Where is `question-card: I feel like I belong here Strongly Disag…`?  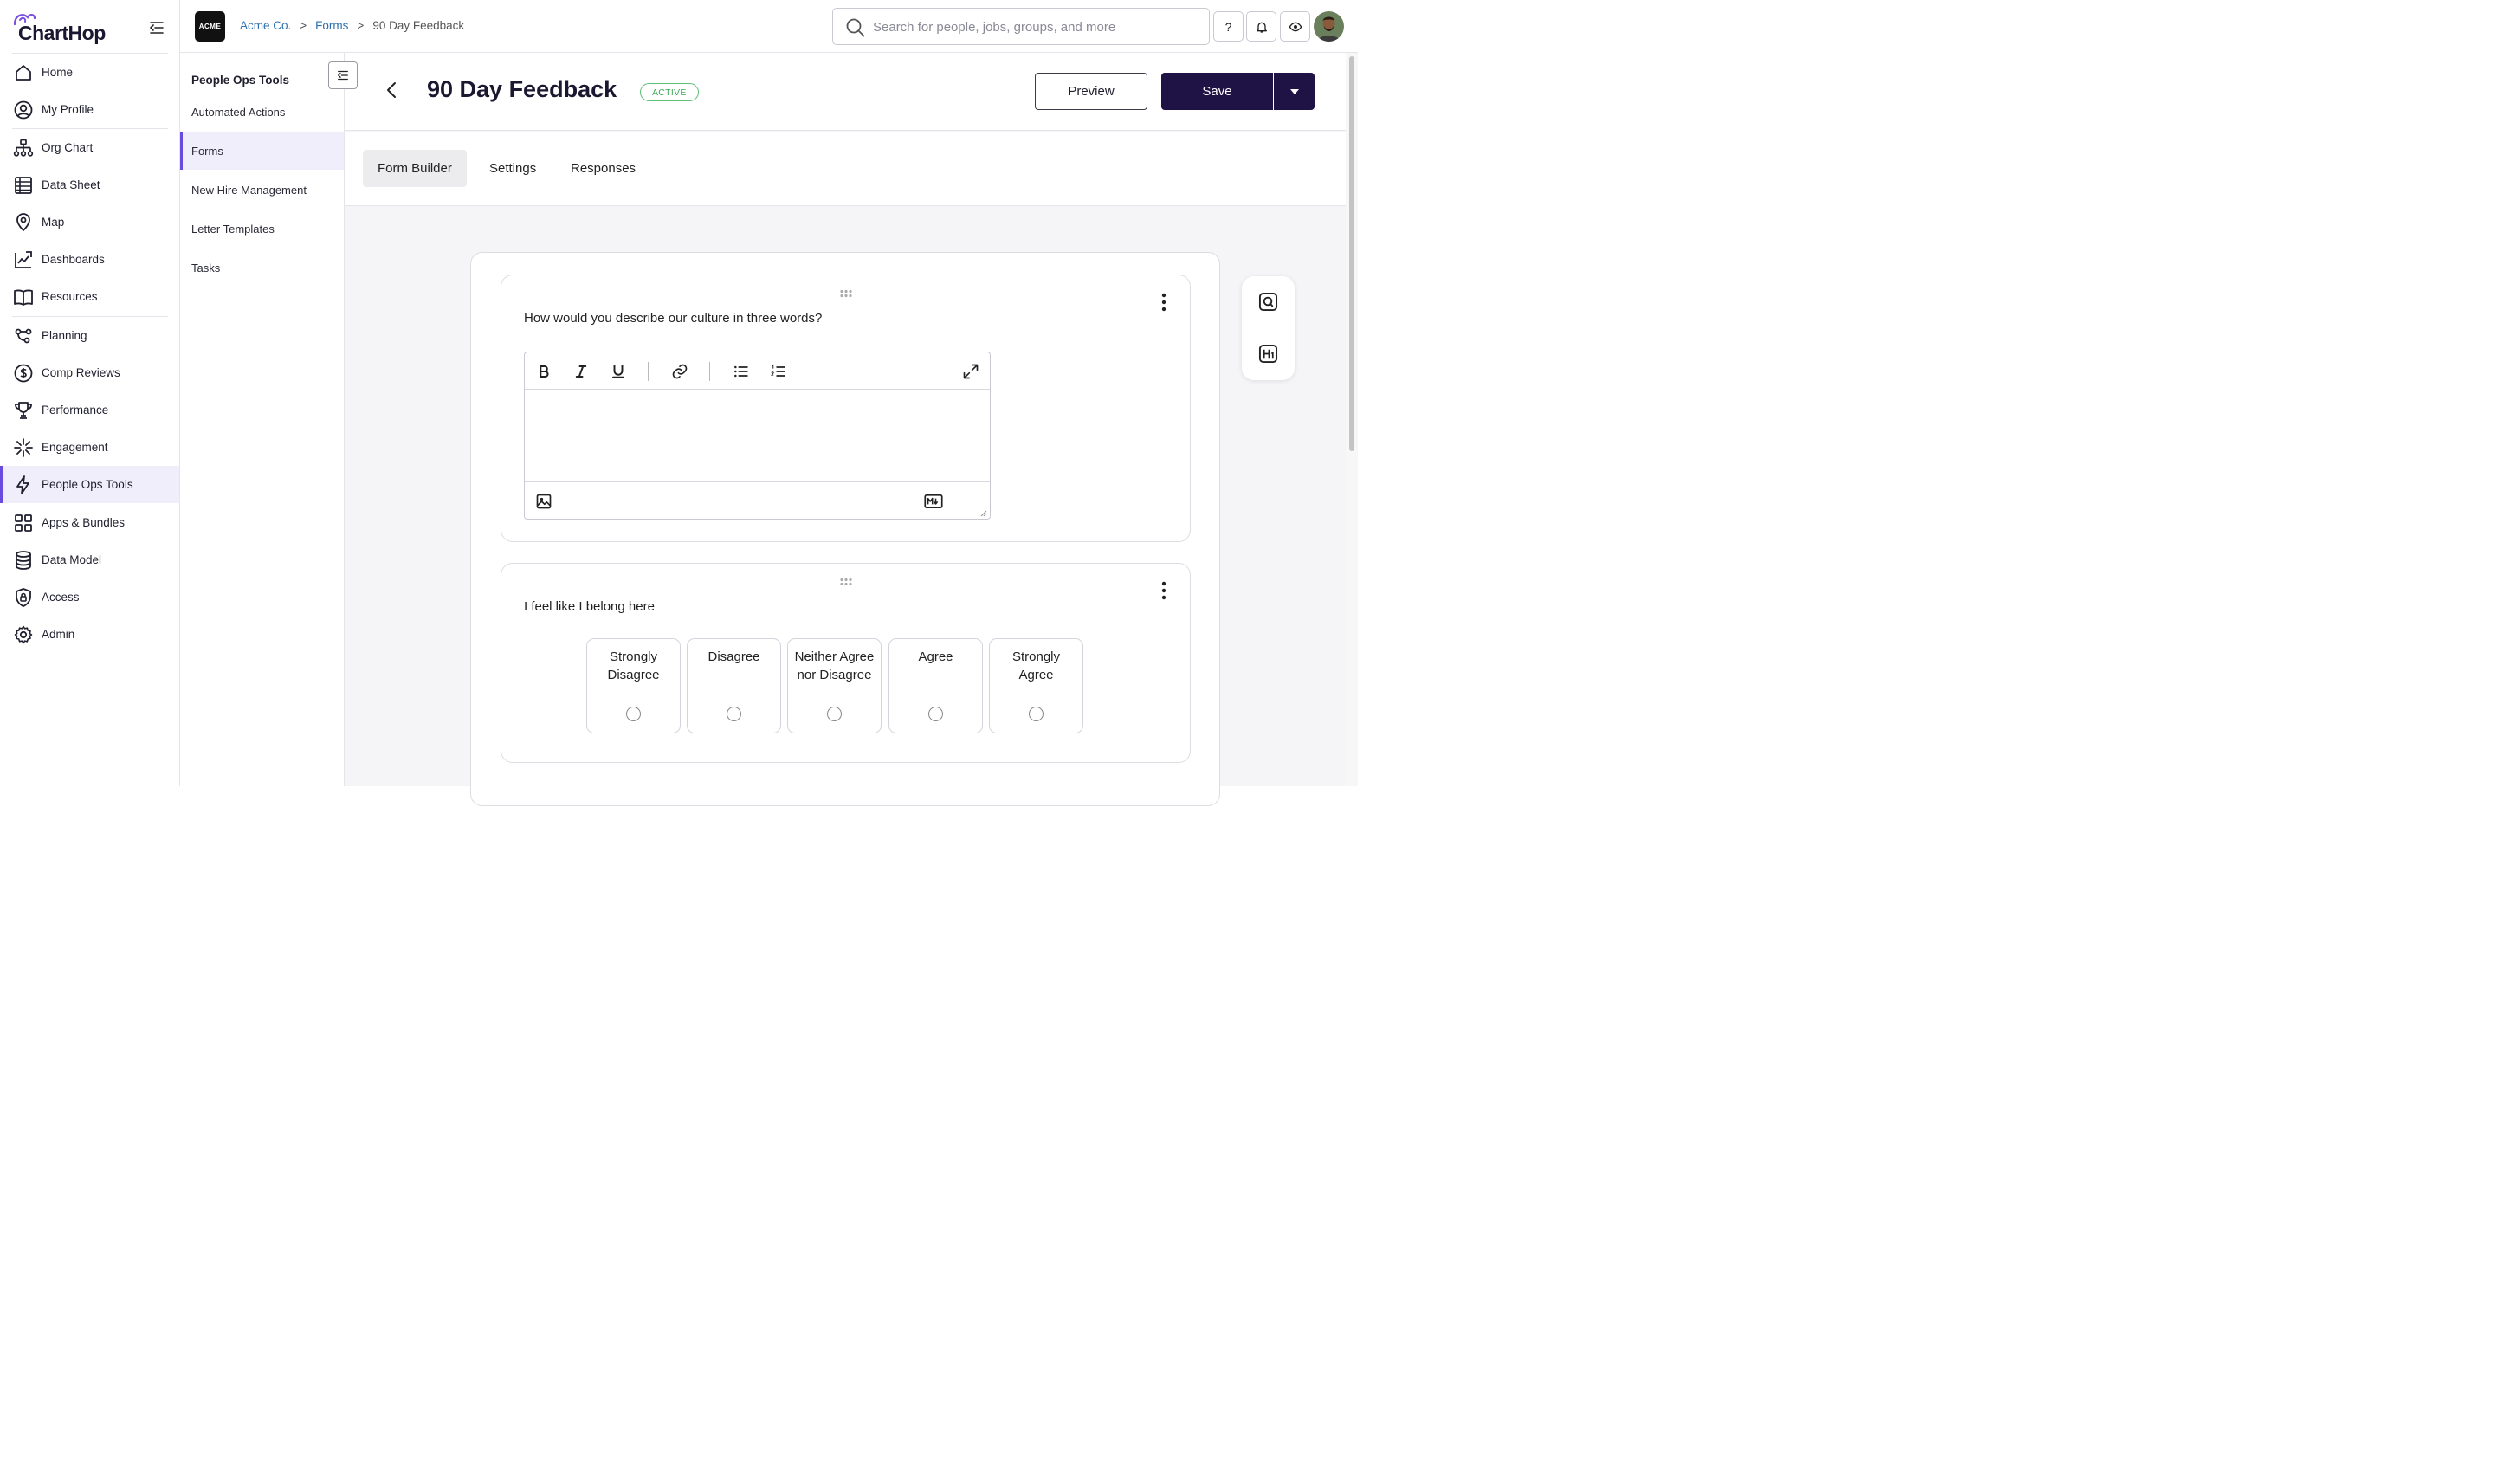 question-card: I feel like I belong here Strongly Disag… is located at coordinates (846, 663).